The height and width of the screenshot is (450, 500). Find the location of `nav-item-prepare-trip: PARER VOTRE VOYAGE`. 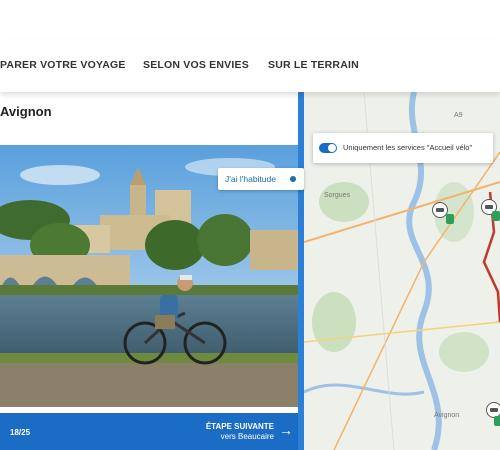

nav-item-prepare-trip: PARER VOTRE VOYAGE is located at coordinates (63, 65).